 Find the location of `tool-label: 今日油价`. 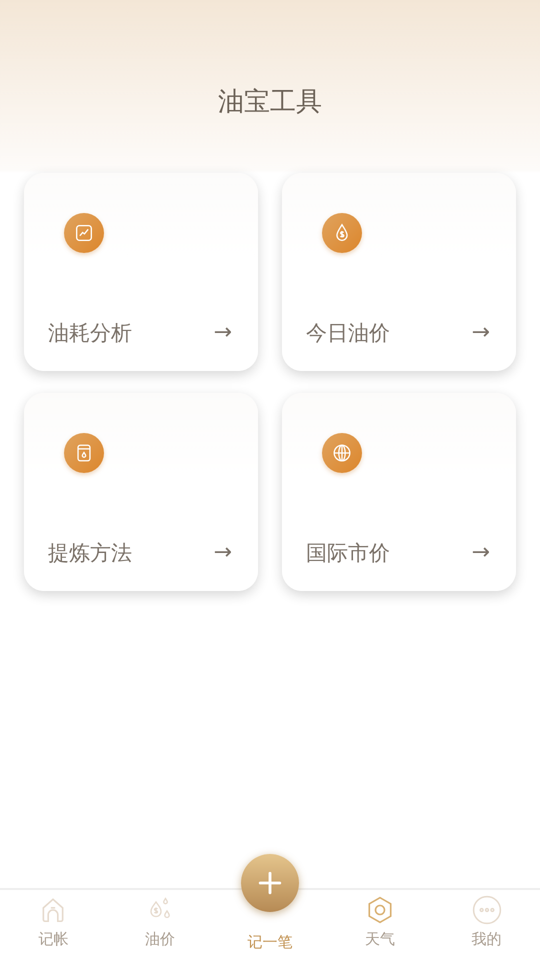

tool-label: 今日油价 is located at coordinates (348, 333).